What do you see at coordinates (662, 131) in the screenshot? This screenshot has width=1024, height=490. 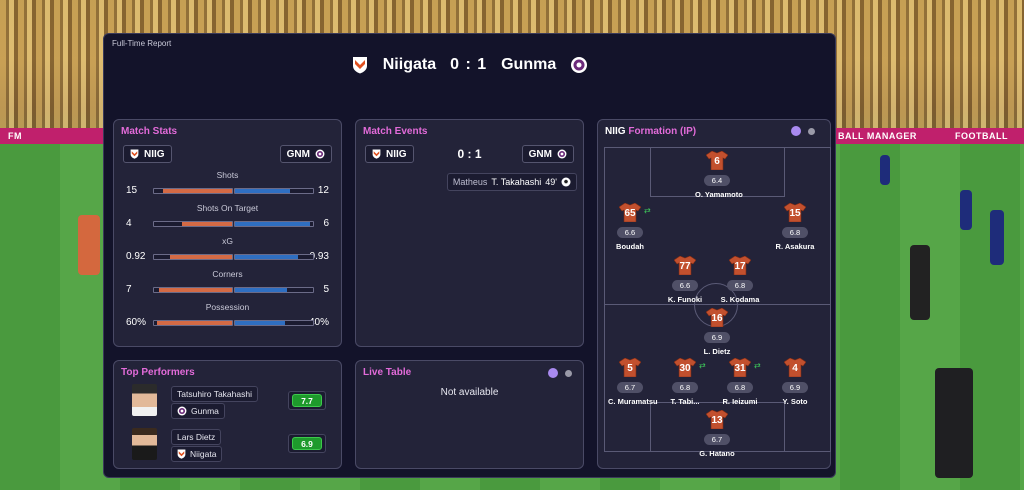 I see `formation-label: Formation (IP)` at bounding box center [662, 131].